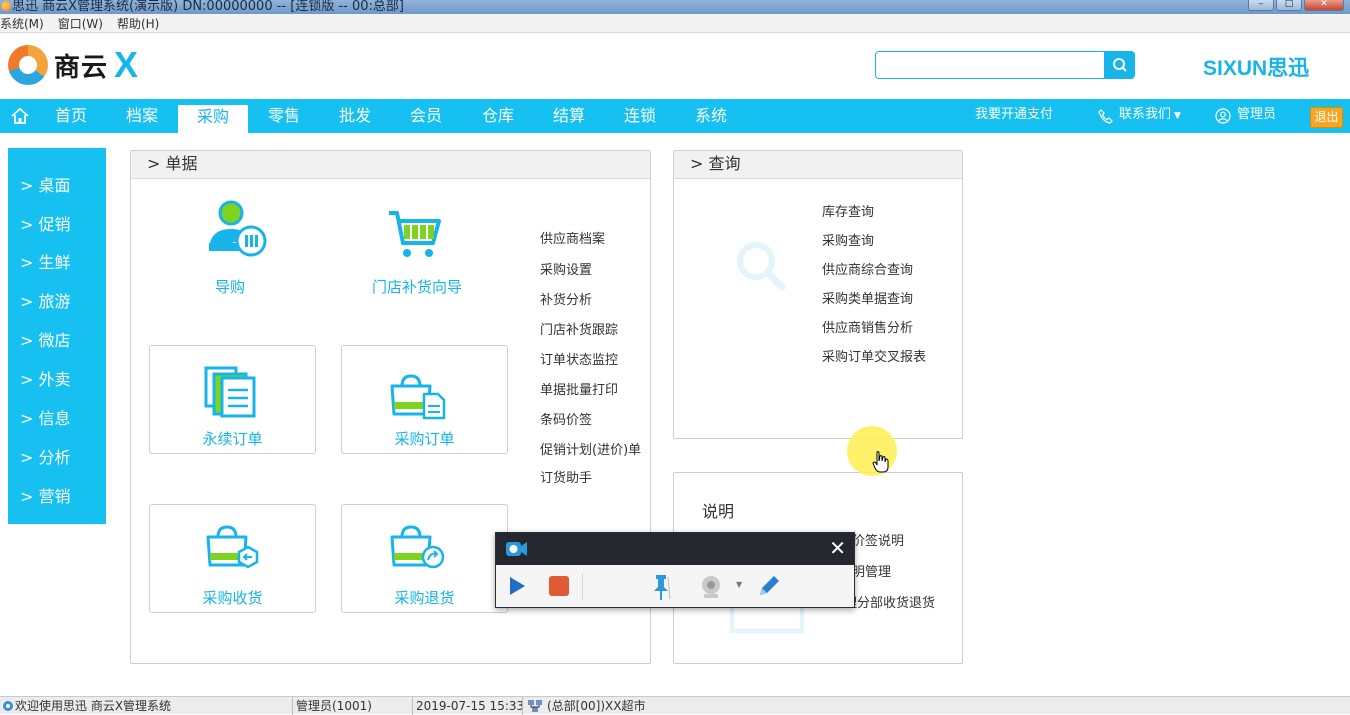 The width and height of the screenshot is (1350, 715). I want to click on shopping-bag-return-icon, so click(417, 547).